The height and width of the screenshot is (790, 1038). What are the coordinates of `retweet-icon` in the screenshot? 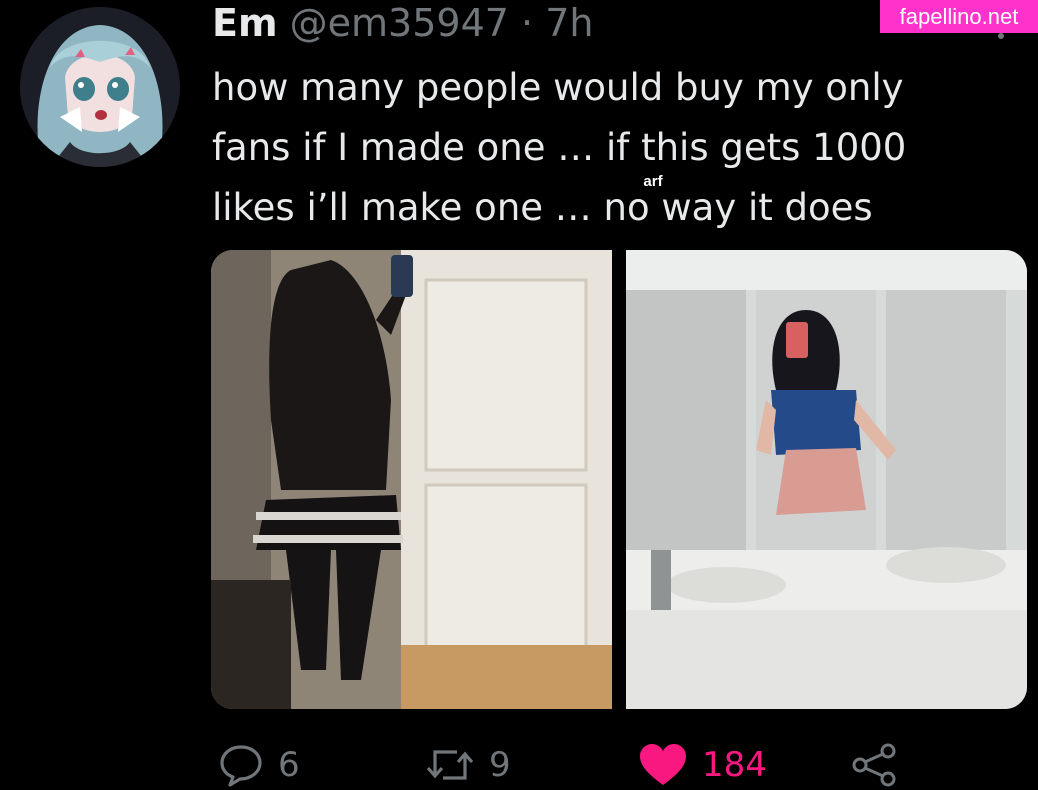 It's located at (450, 765).